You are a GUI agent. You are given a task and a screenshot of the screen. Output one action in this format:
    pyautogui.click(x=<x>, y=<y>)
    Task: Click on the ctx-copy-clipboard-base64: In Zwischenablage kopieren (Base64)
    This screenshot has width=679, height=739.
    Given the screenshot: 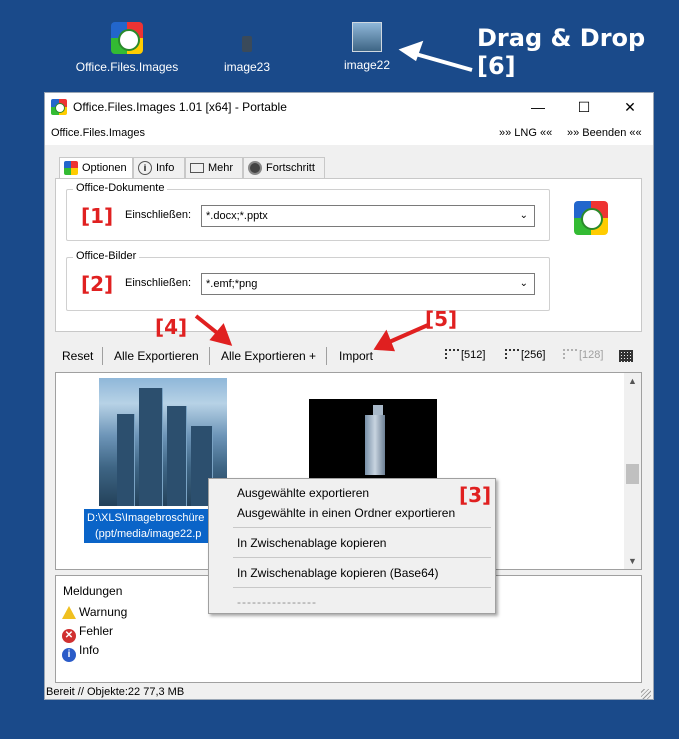 What is the action you would take?
    pyautogui.click(x=337, y=573)
    